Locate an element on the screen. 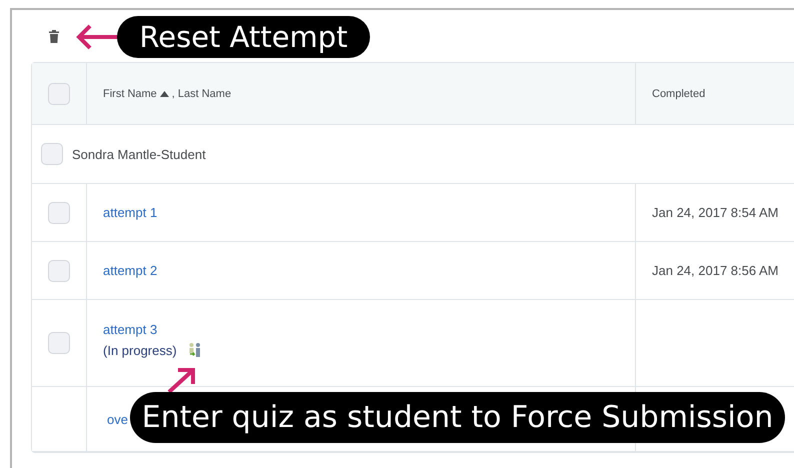  completed-date: Jan 24, 2017 8:54 AM is located at coordinates (715, 212).